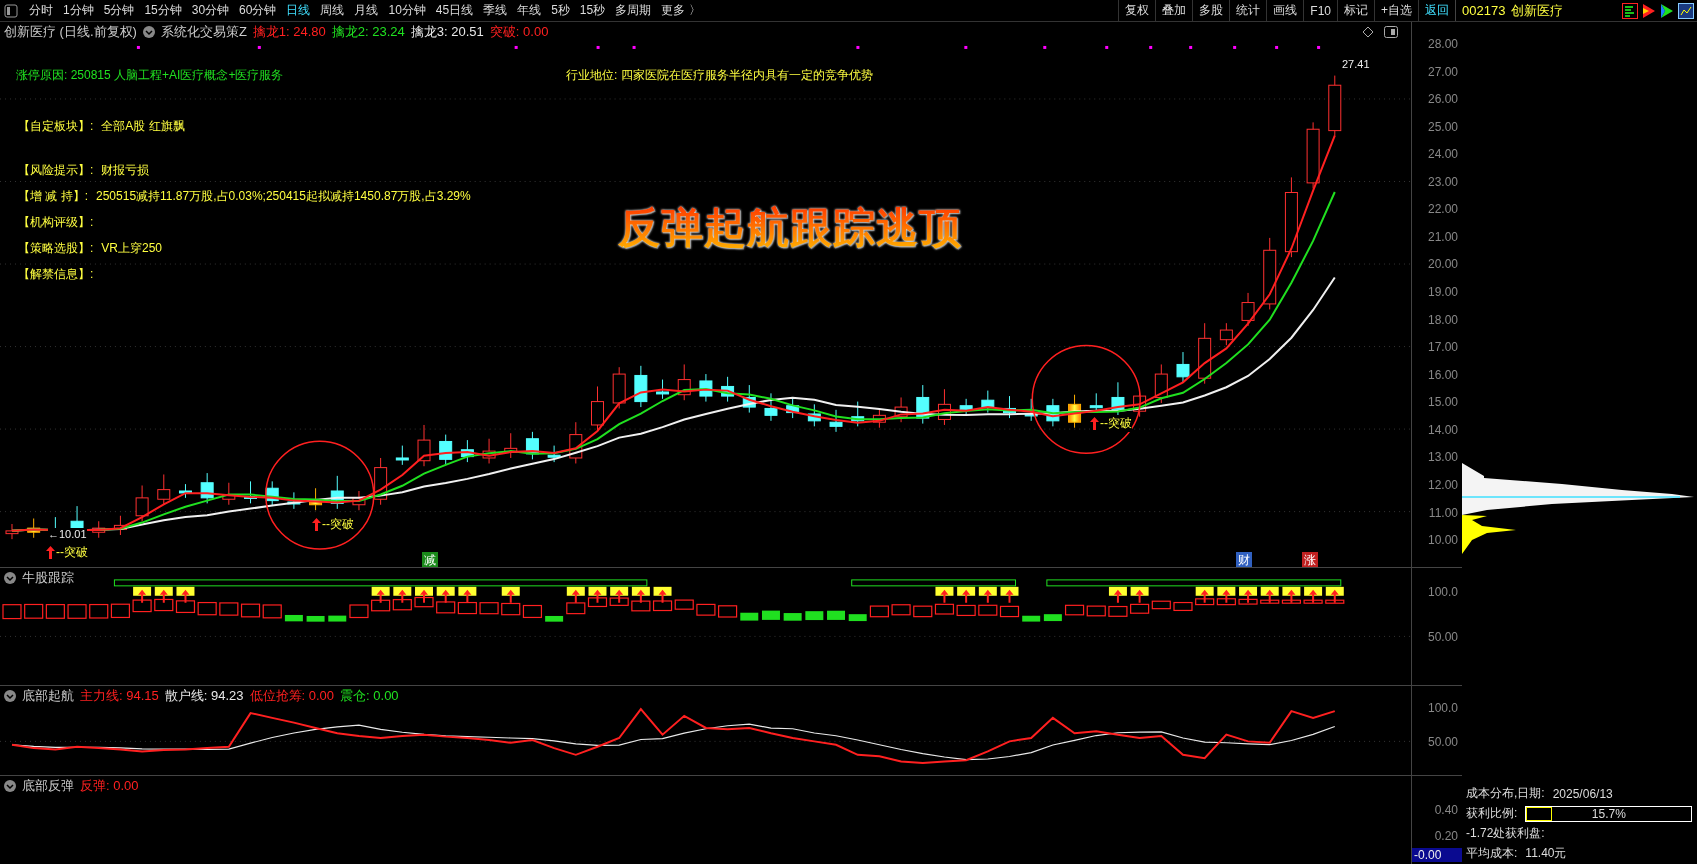 This screenshot has width=1697, height=864. Describe the element at coordinates (1310, 559) in the screenshot. I see `event-marker: 涨` at that location.